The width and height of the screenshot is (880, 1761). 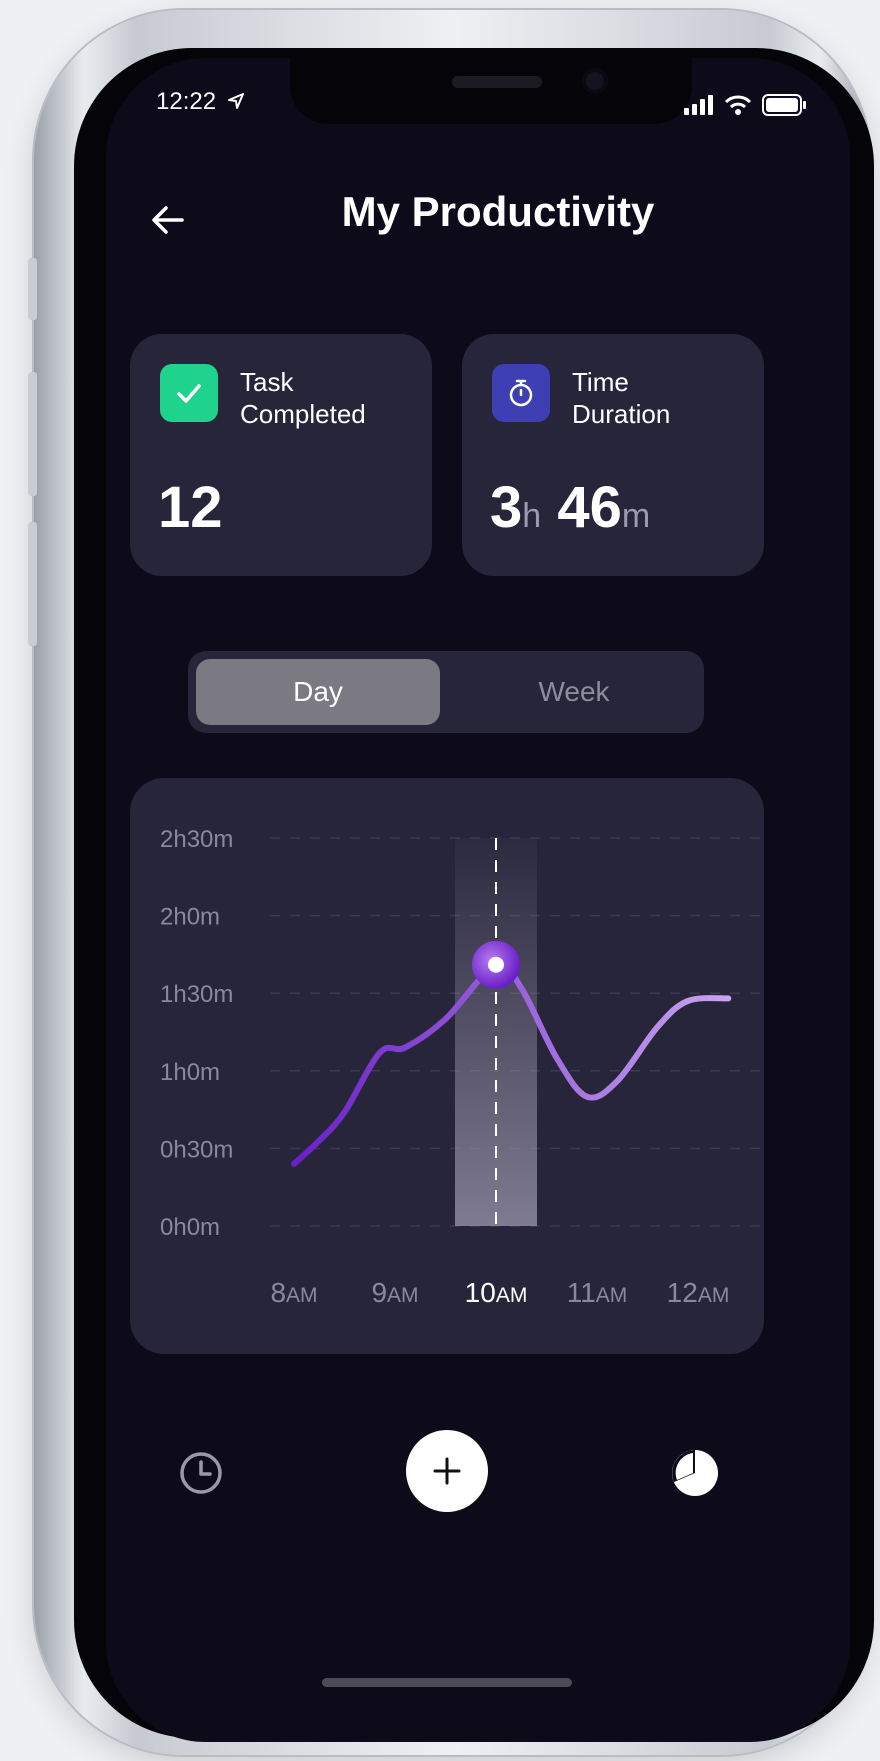 I want to click on time-duration-value: 3h 46m, so click(x=570, y=507).